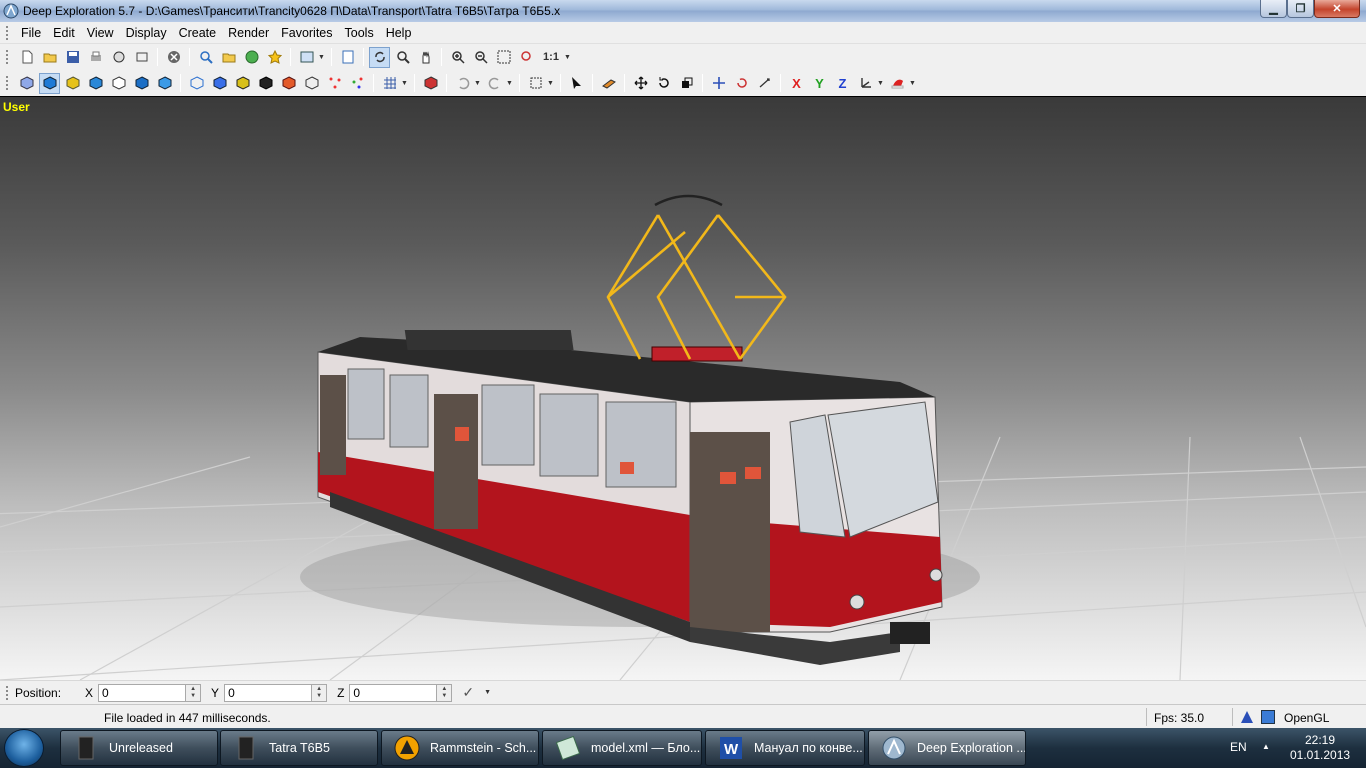  Describe the element at coordinates (462, 83) in the screenshot. I see `undo-icon` at that location.